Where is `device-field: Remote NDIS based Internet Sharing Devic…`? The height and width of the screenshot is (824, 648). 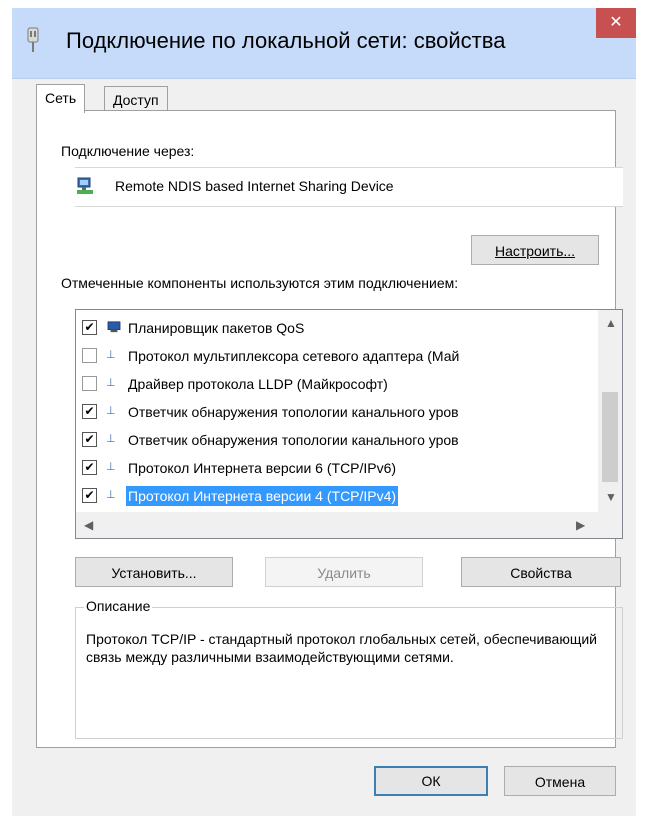 device-field: Remote NDIS based Internet Sharing Devic… is located at coordinates (349, 187).